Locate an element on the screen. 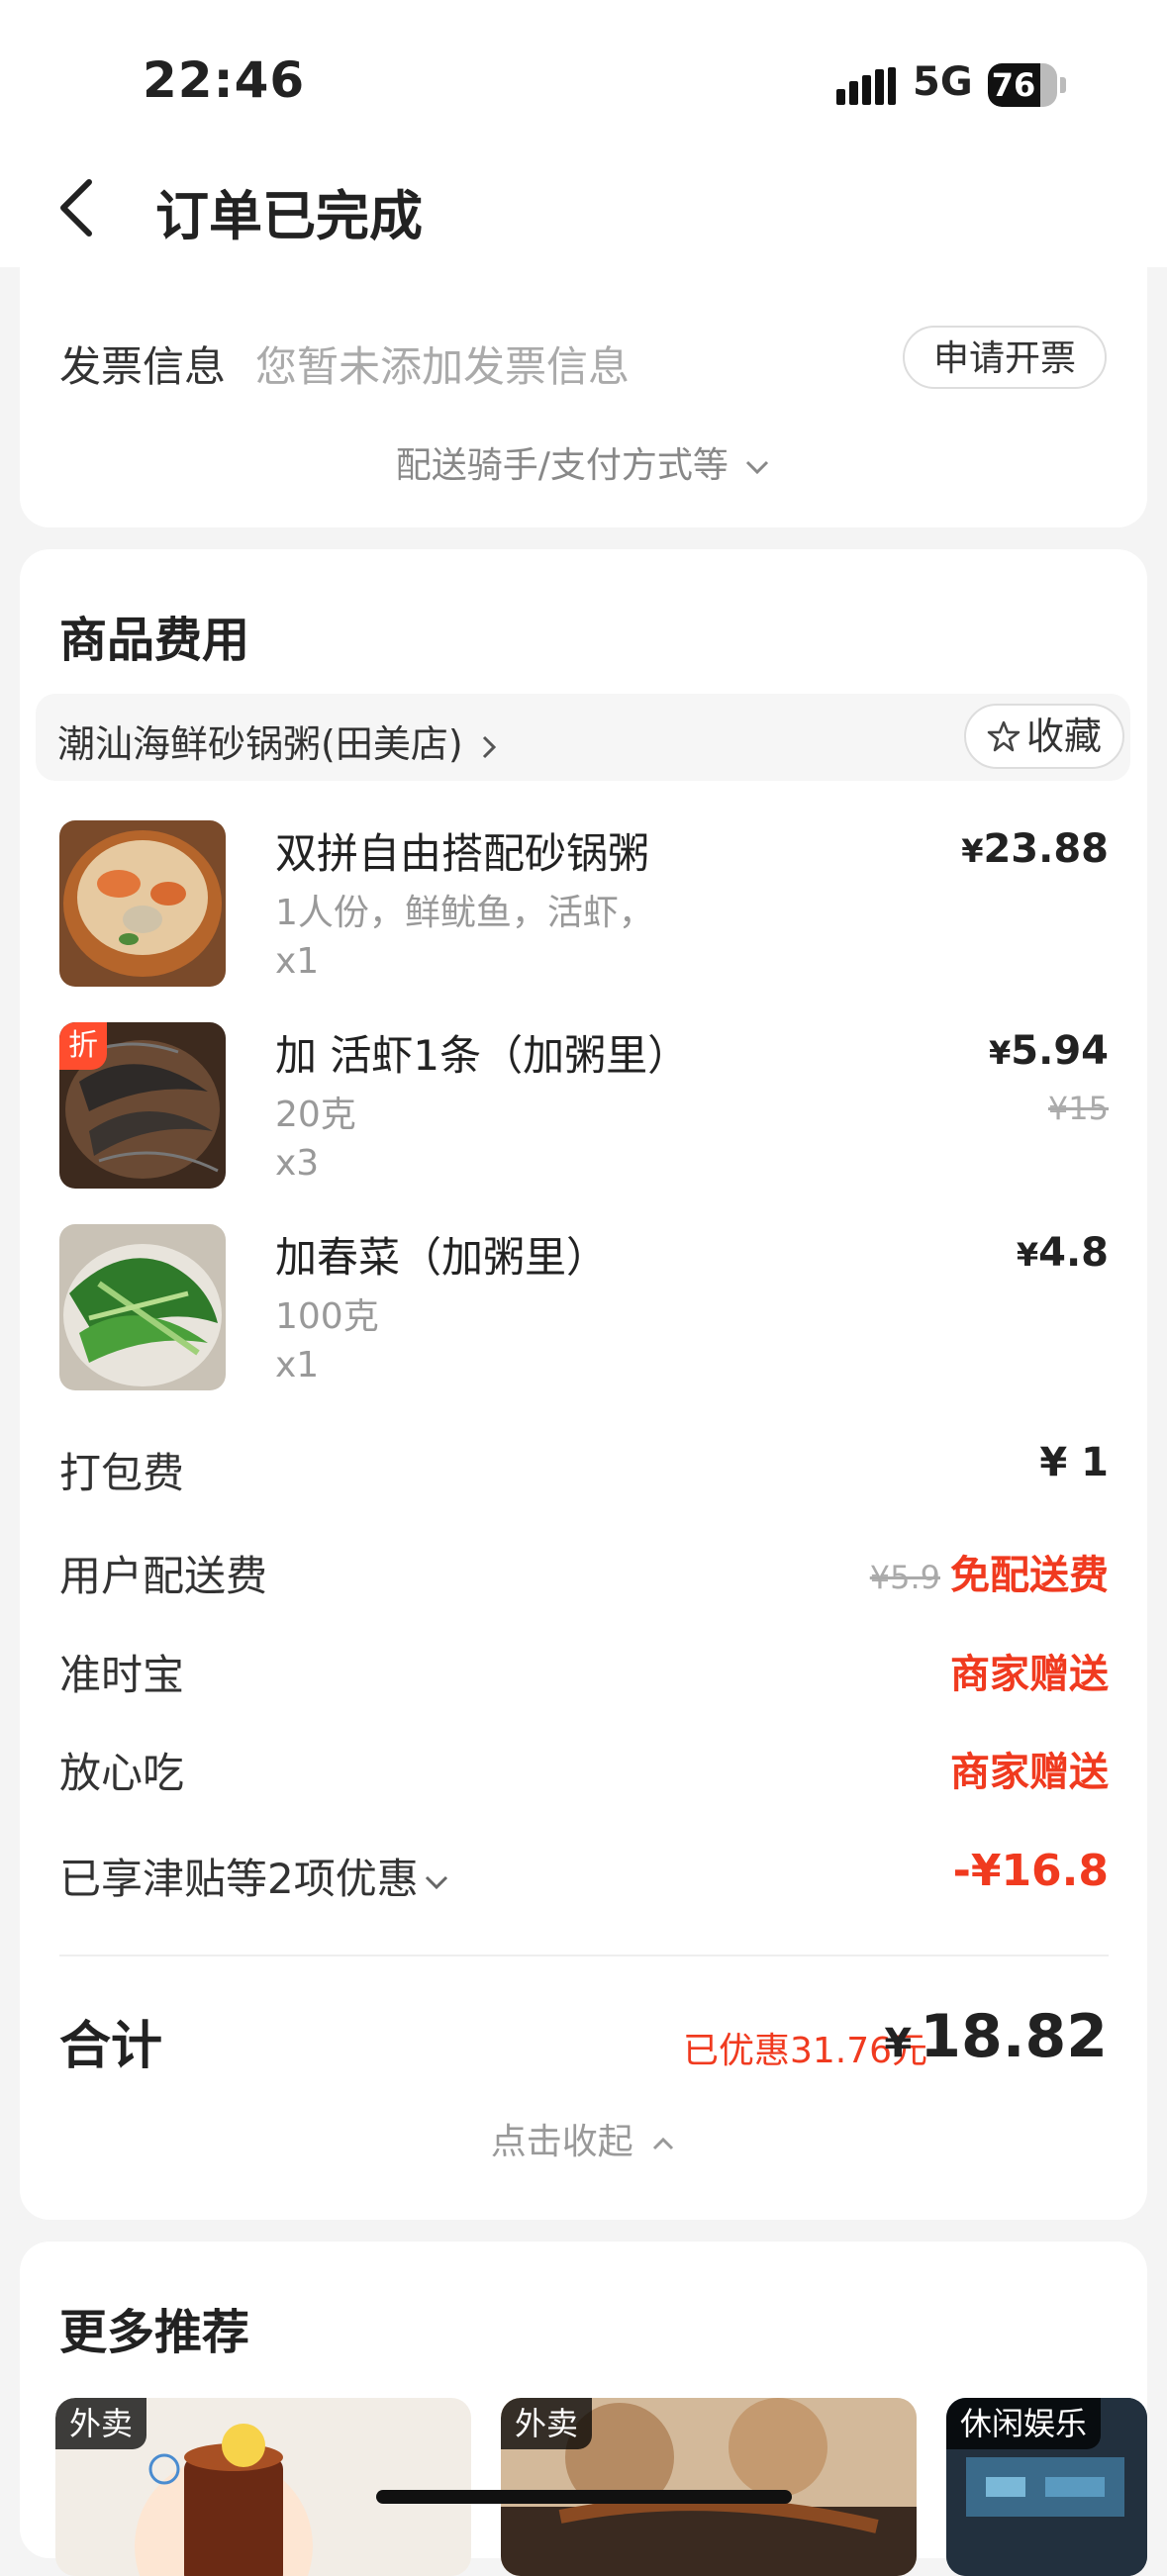 The image size is (1167, 2576). chevron-right-icon is located at coordinates (489, 746).